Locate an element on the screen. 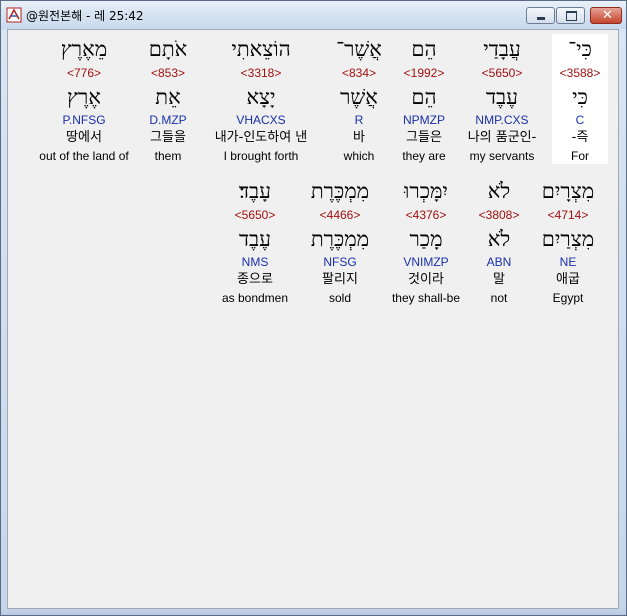 This screenshot has width=627, height=616. strong-number: <4714> is located at coordinates (568, 215).